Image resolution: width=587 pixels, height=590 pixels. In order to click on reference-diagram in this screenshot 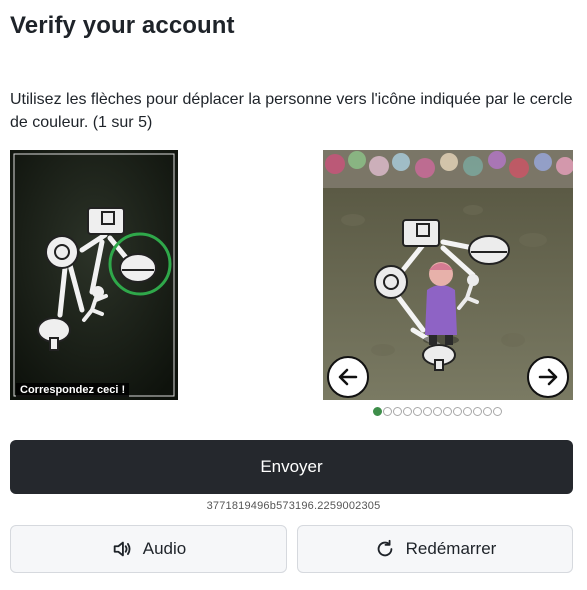, I will do `click(94, 275)`.